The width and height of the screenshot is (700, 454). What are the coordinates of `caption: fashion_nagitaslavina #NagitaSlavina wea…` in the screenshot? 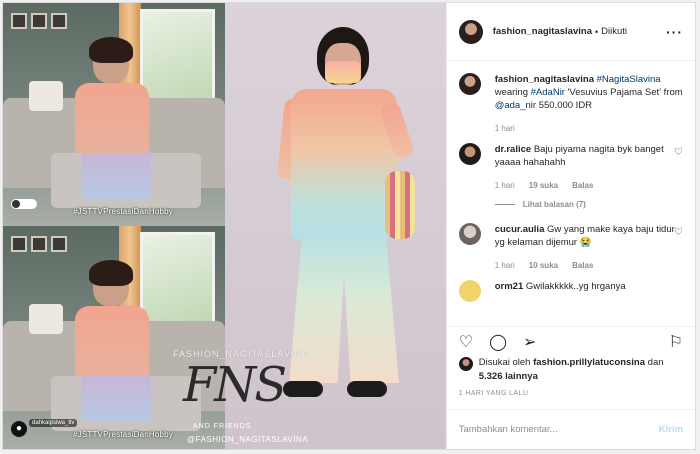 It's located at (570, 104).